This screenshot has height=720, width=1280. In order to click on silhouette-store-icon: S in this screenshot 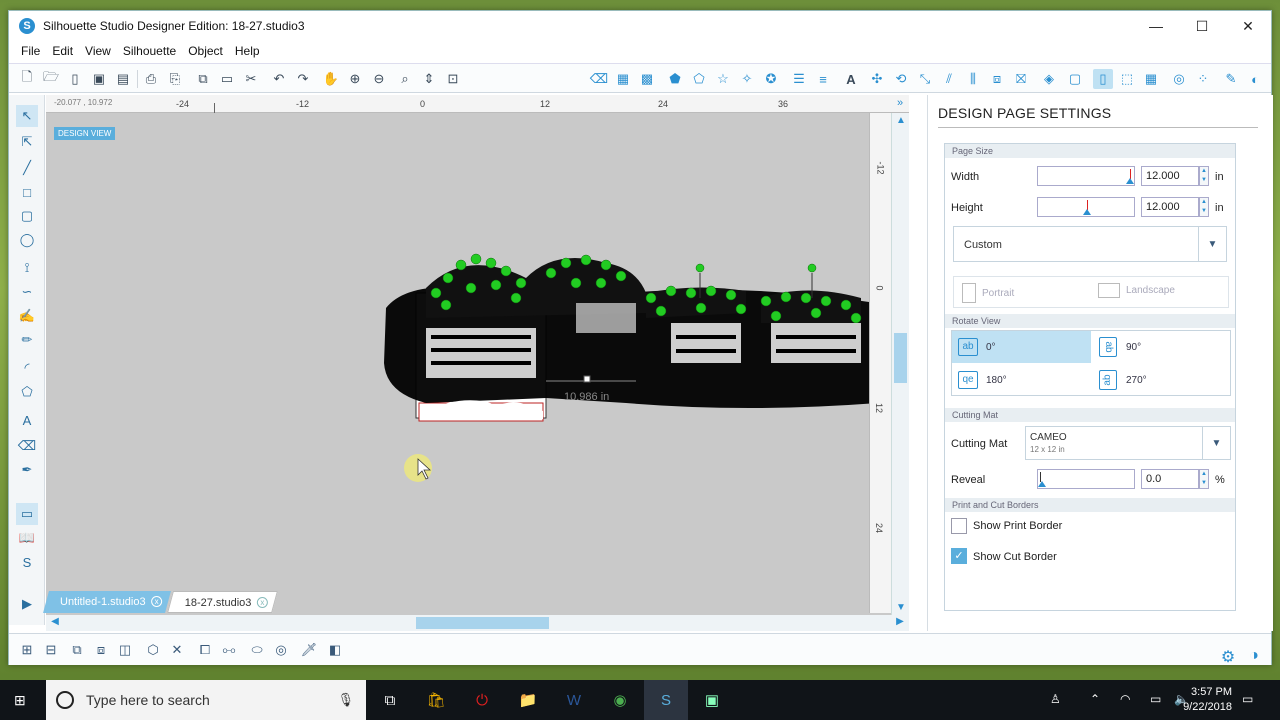, I will do `click(27, 562)`.